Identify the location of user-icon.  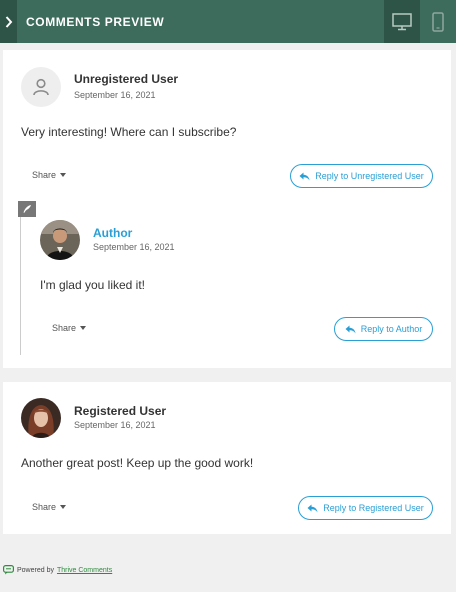
(41, 87).